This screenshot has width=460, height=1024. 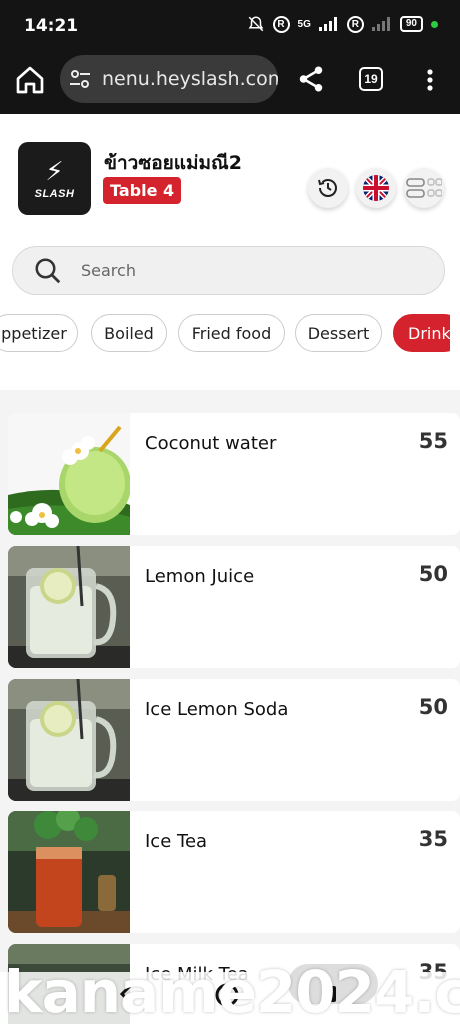 What do you see at coordinates (176, 841) in the screenshot?
I see `item-name: Ice Tea` at bounding box center [176, 841].